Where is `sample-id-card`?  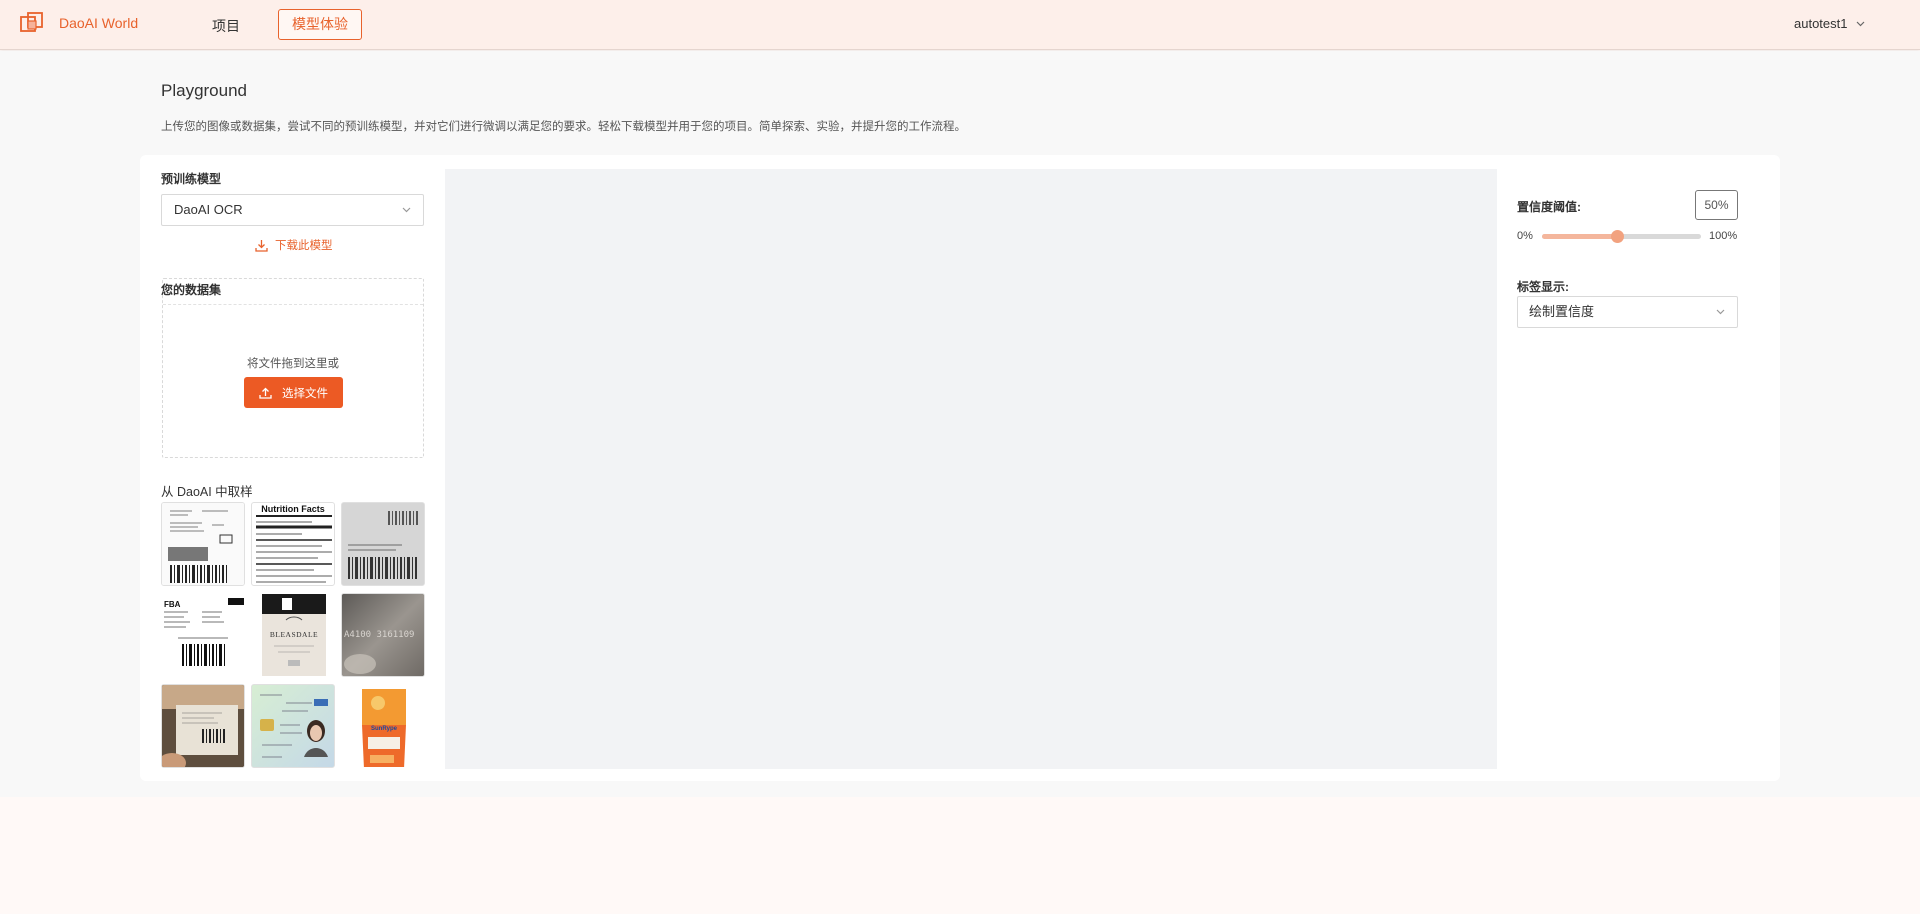 sample-id-card is located at coordinates (293, 726).